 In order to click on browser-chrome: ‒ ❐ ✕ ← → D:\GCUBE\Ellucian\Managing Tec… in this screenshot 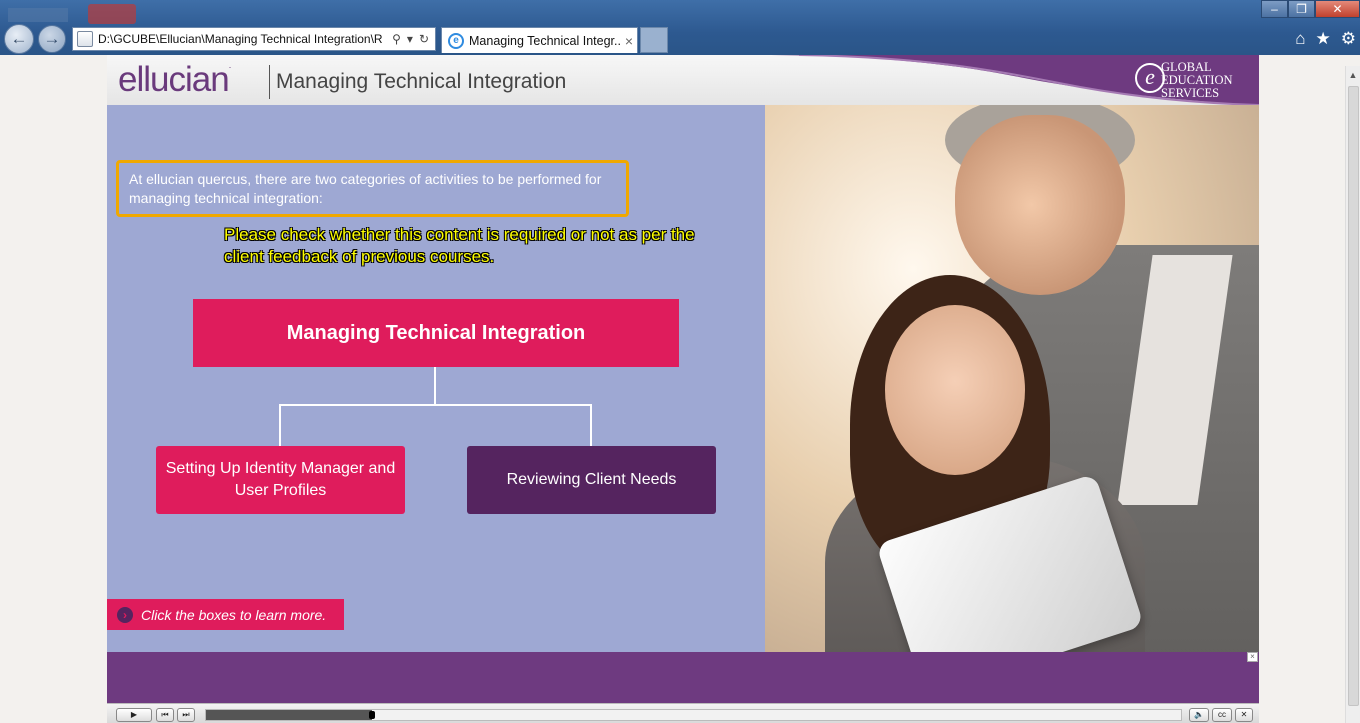, I will do `click(680, 27)`.